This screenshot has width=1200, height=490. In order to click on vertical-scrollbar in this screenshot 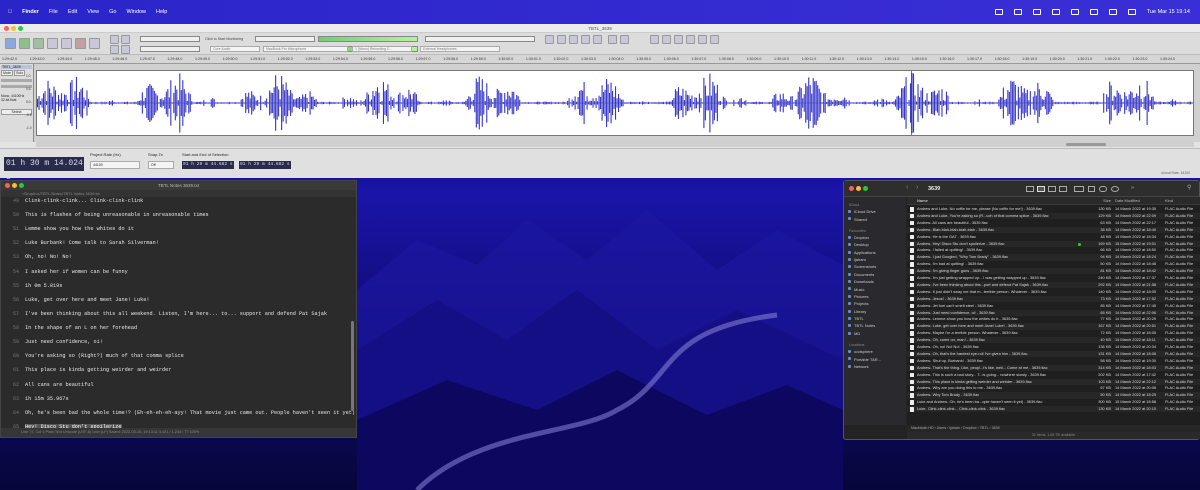, I will do `click(352, 366)`.